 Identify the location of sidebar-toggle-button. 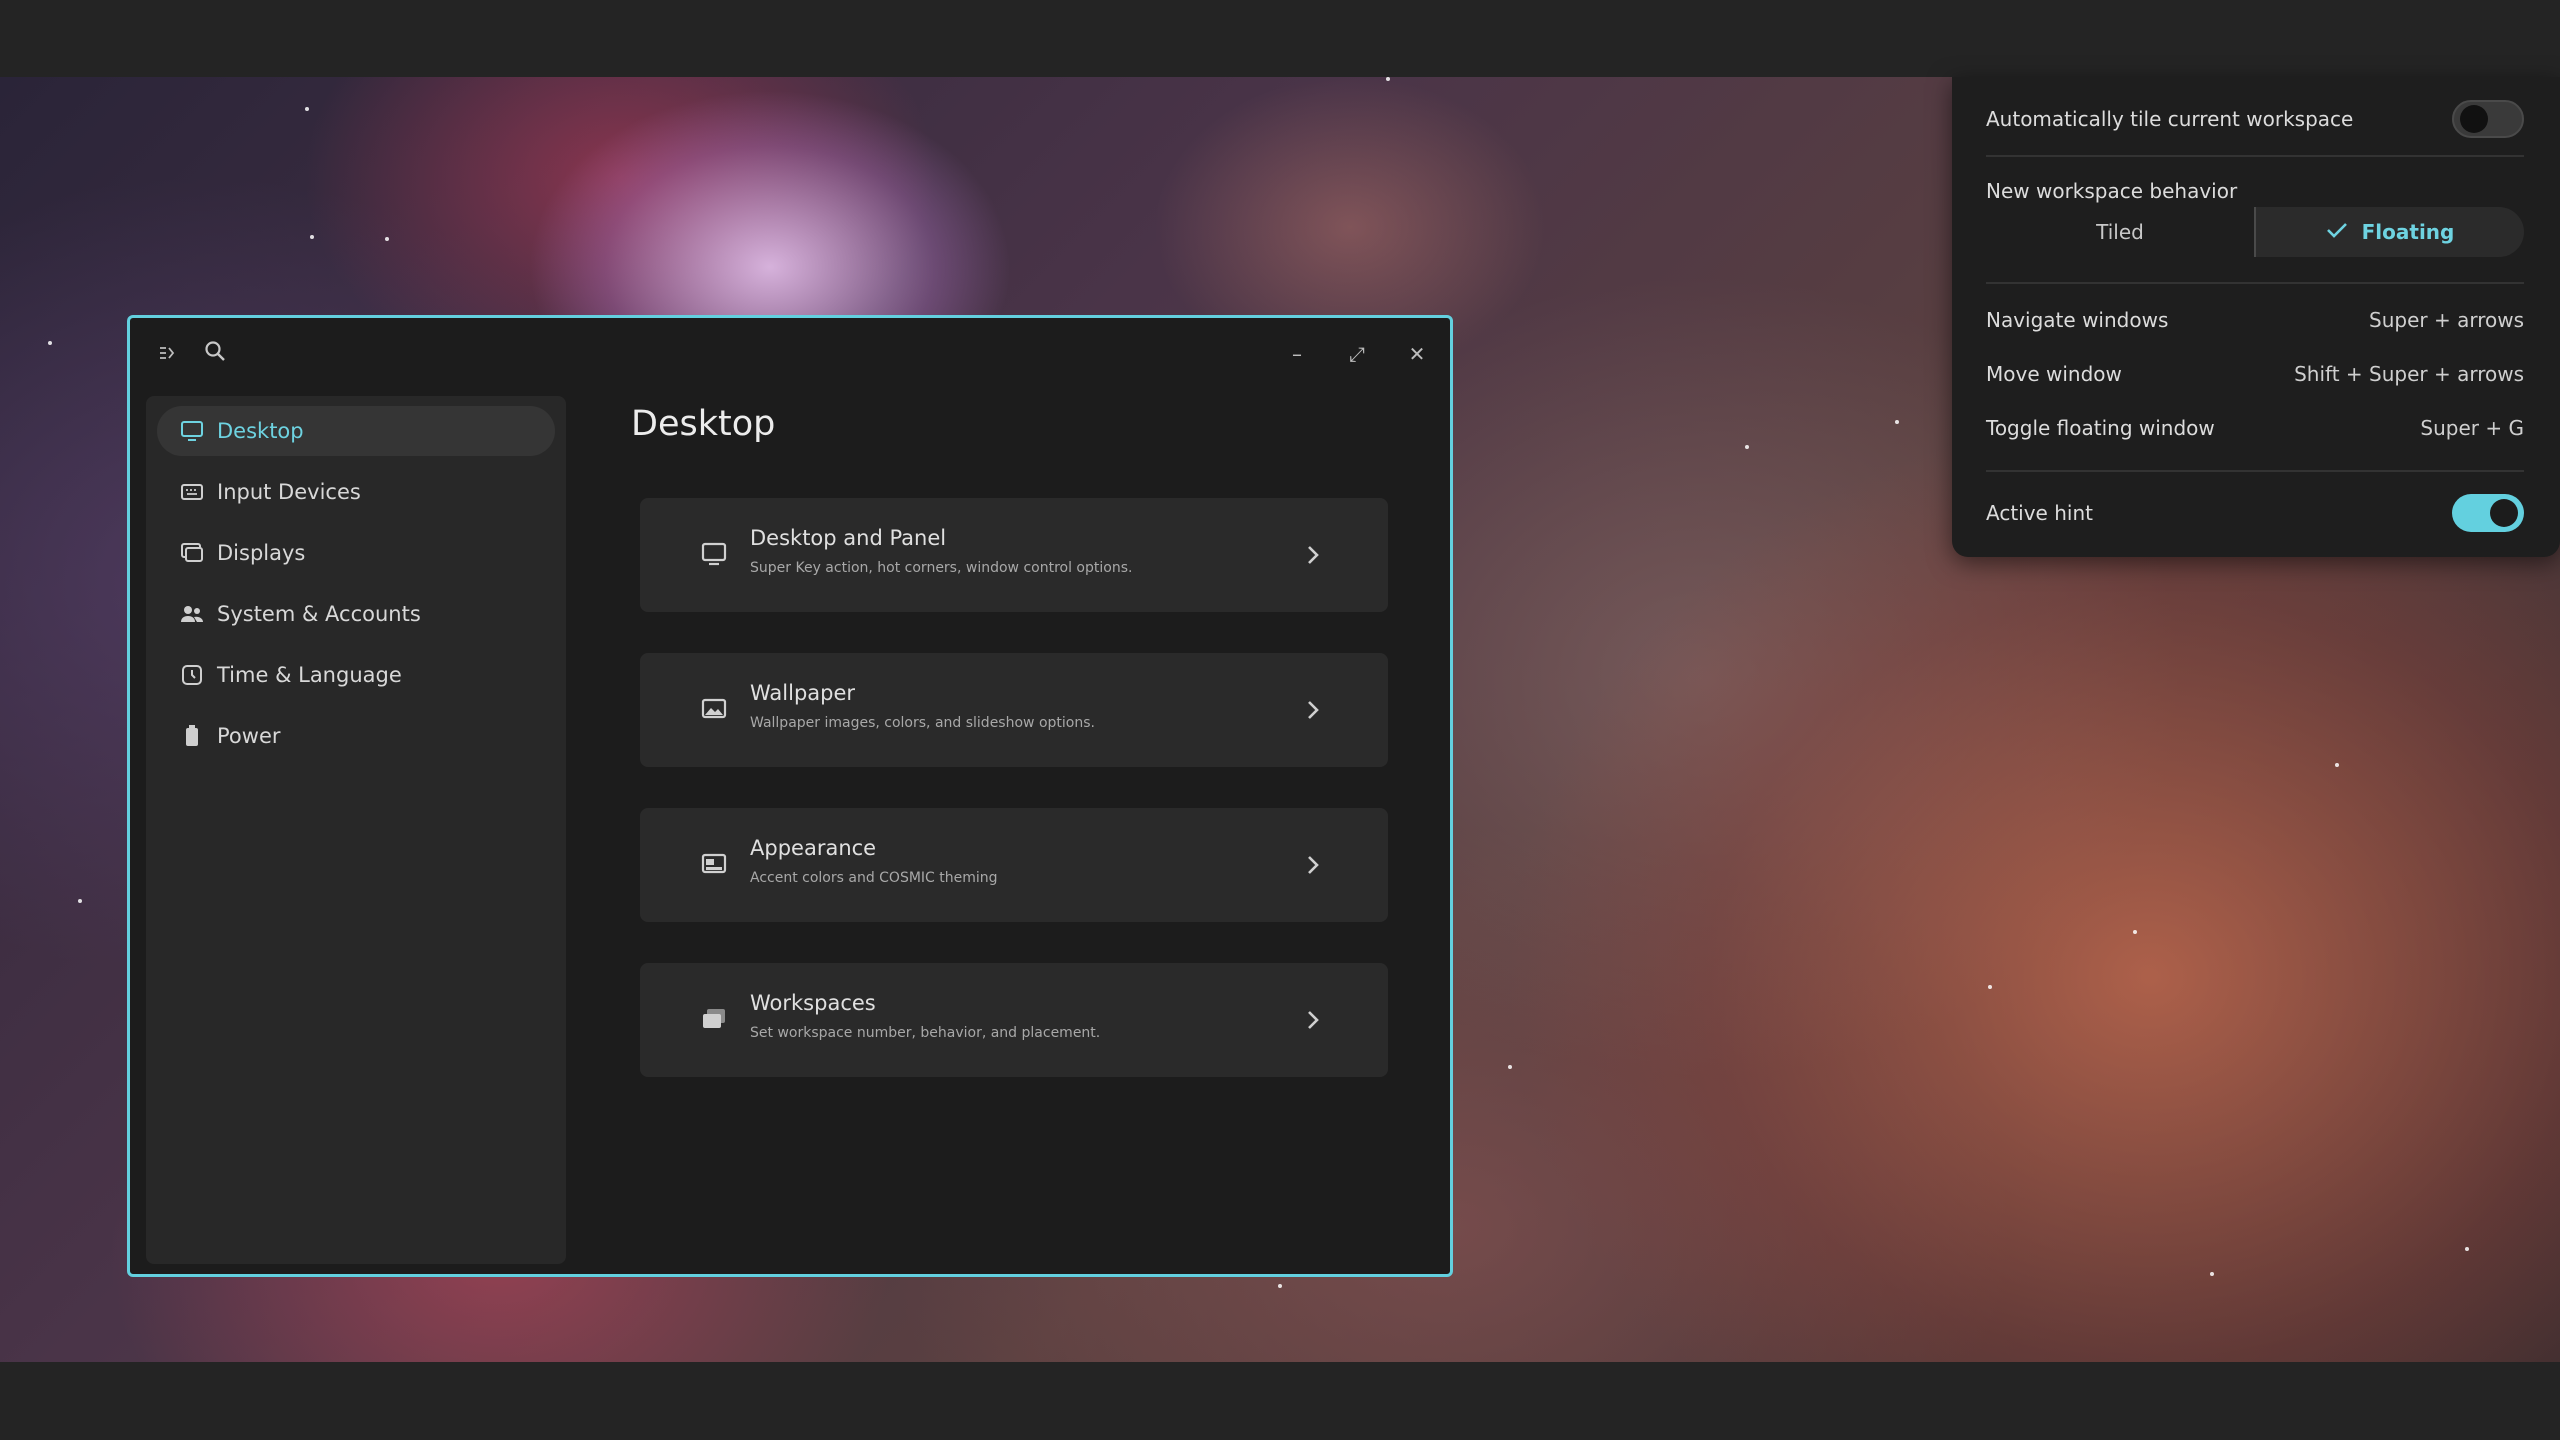
(167, 355).